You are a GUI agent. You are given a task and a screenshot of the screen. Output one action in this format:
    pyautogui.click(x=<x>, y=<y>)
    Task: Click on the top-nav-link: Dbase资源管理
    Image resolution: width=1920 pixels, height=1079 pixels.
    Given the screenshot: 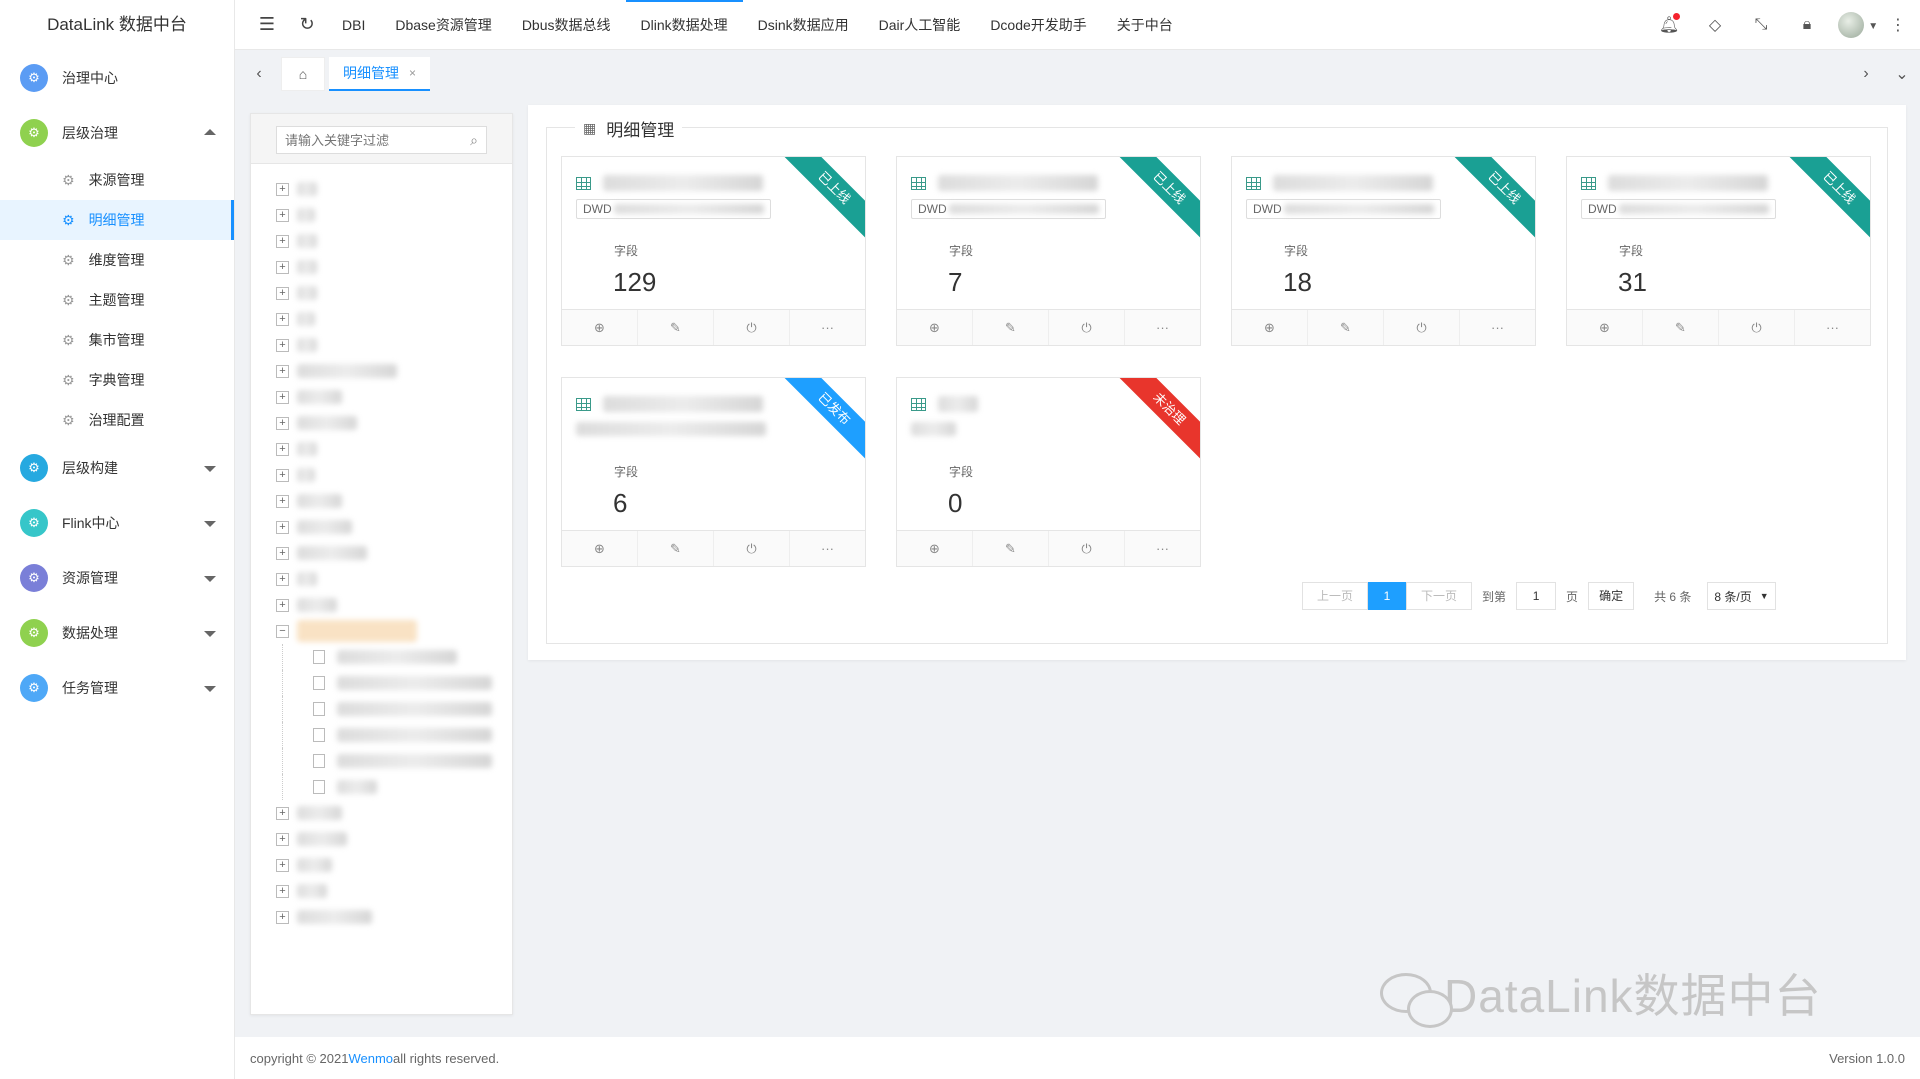 What is the action you would take?
    pyautogui.click(x=443, y=25)
    